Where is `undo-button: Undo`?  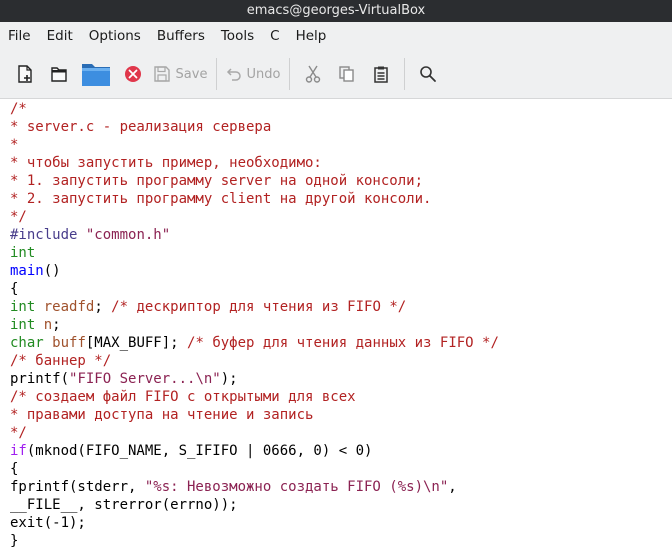 undo-button: Undo is located at coordinates (253, 74).